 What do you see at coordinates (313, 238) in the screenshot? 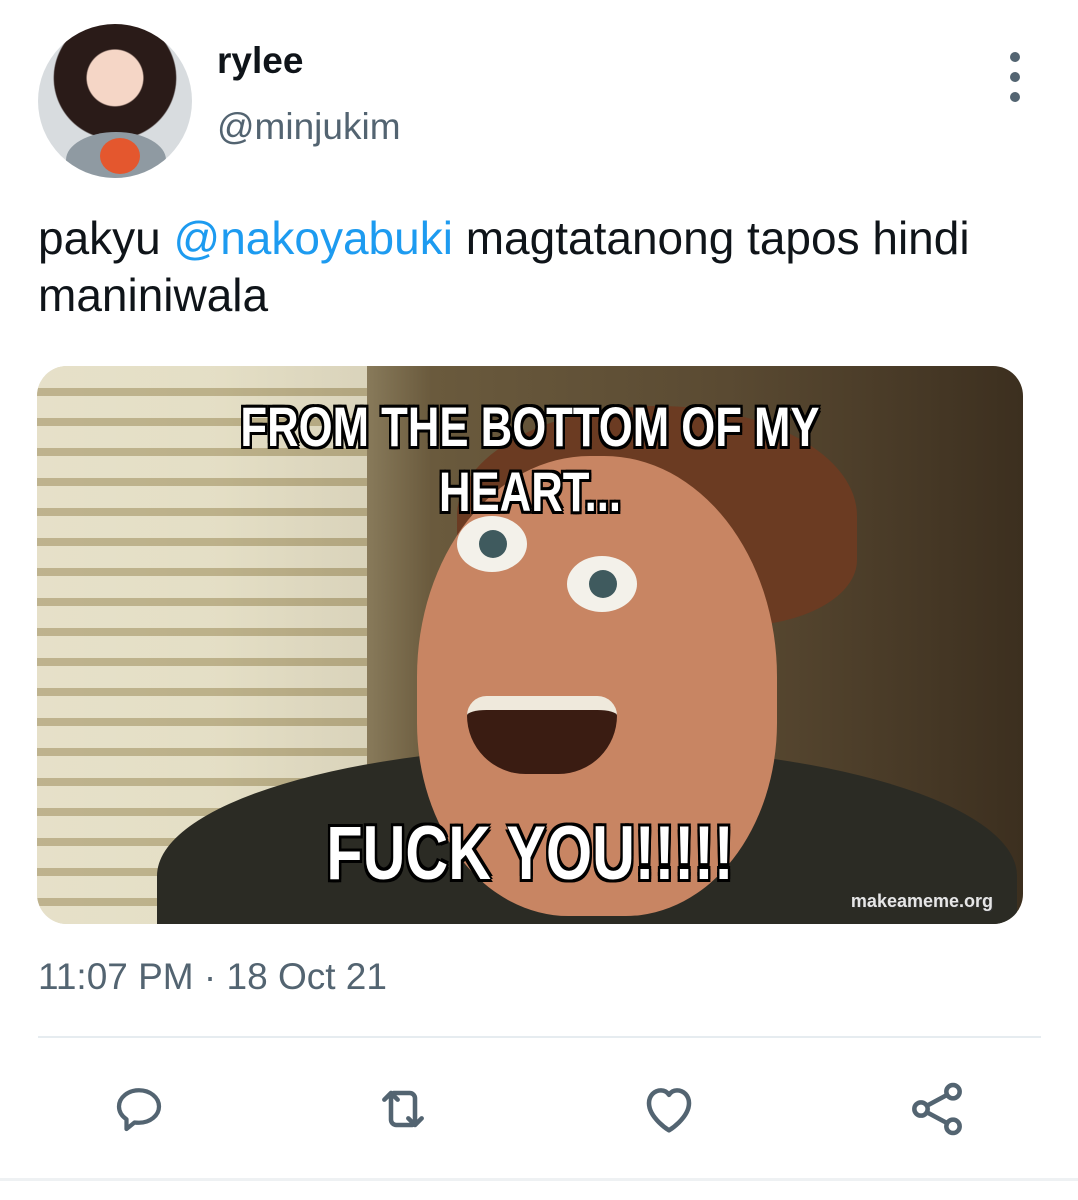
I see `mention-link: @nakoyabuki` at bounding box center [313, 238].